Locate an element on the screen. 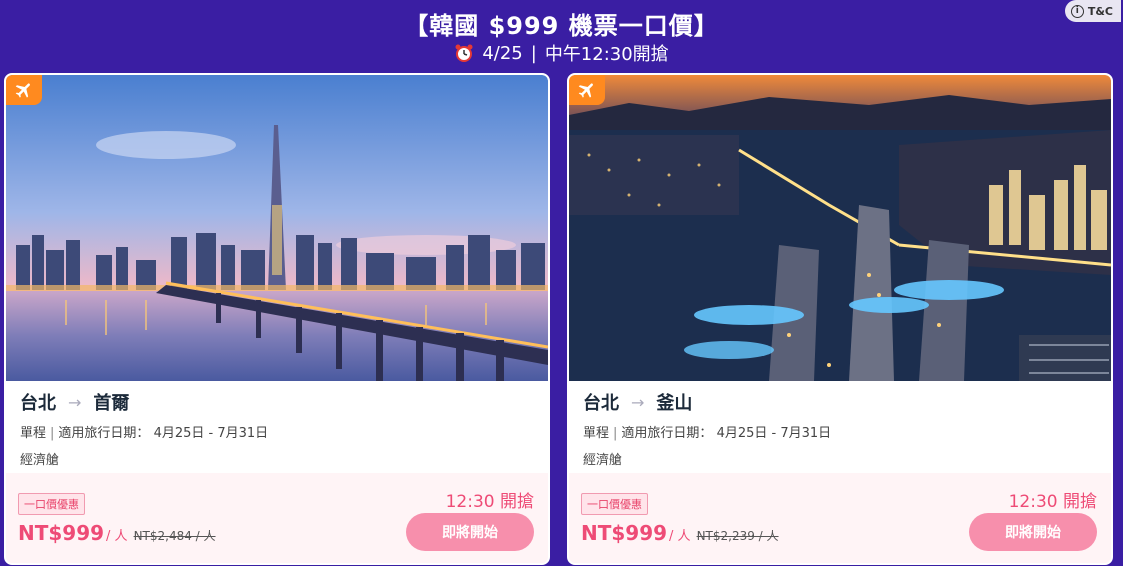 The width and height of the screenshot is (1123, 566). alarm-clock-icon is located at coordinates (464, 53).